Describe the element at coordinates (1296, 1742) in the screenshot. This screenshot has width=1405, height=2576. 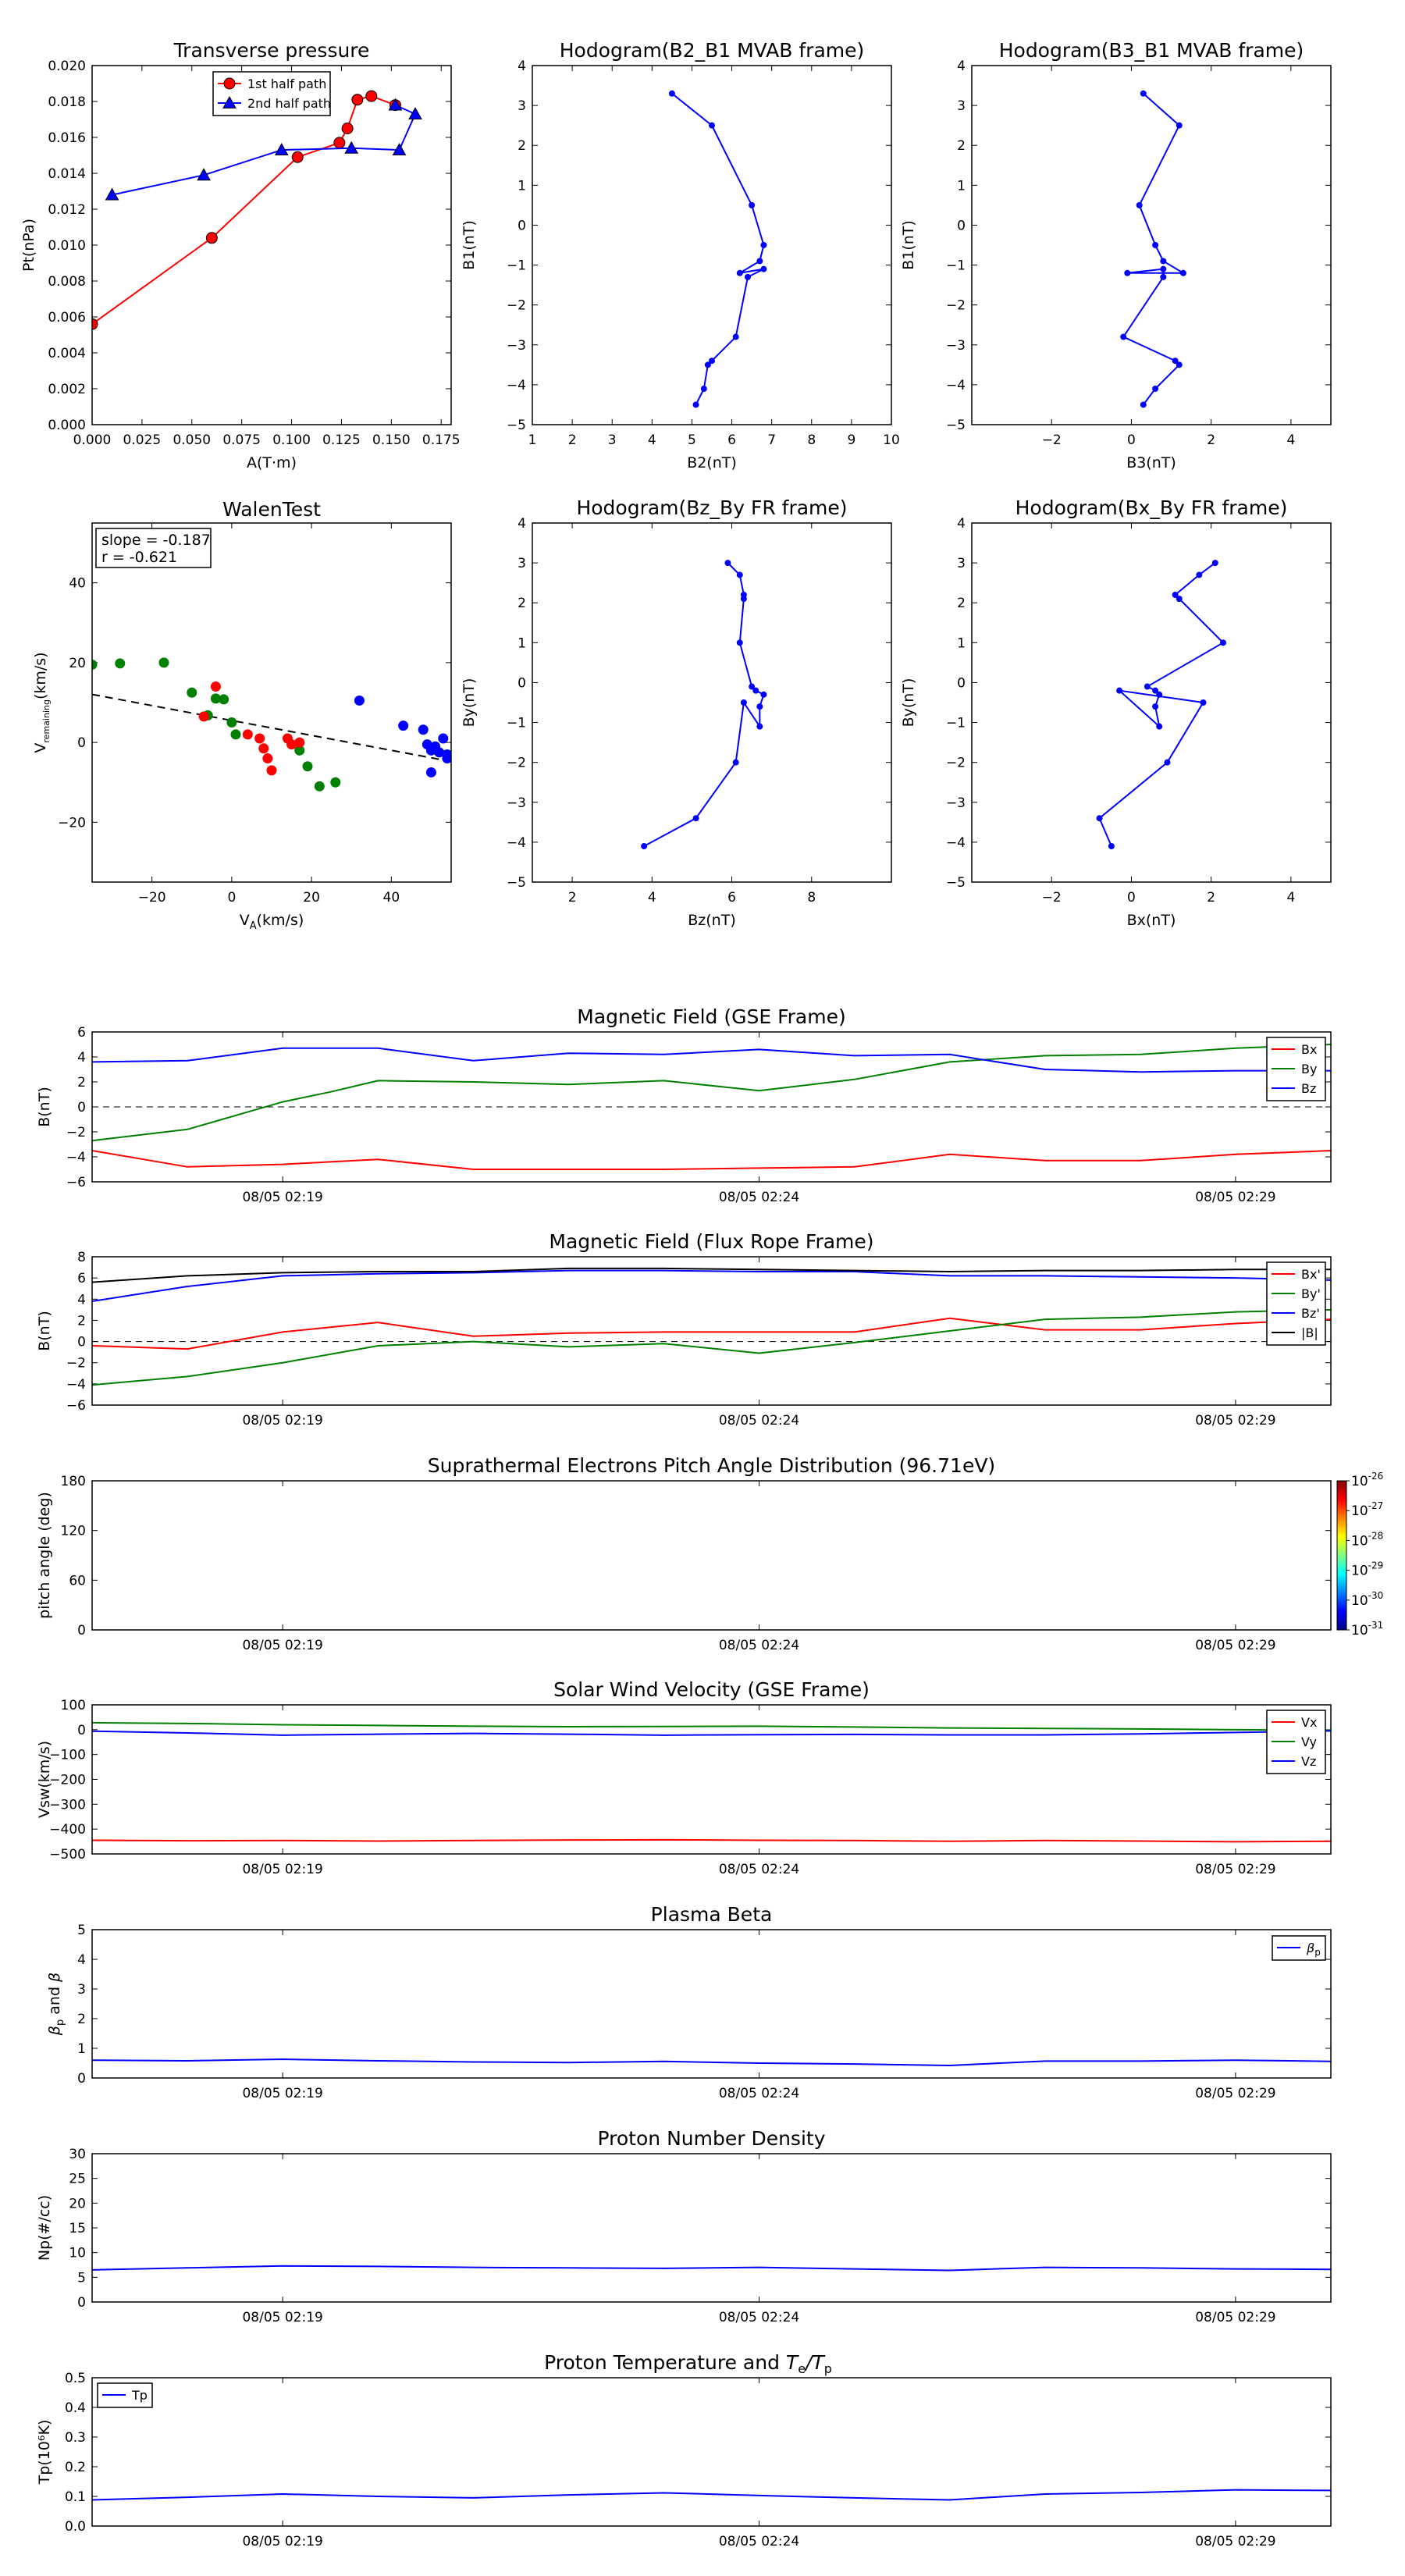
I see `legend: Vx Vy Vz` at that location.